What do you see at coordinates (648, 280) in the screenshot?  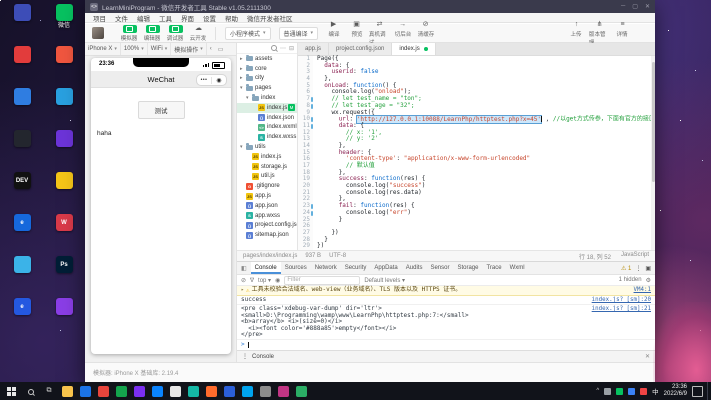 I see `settings-gear-icon: ⚙` at bounding box center [648, 280].